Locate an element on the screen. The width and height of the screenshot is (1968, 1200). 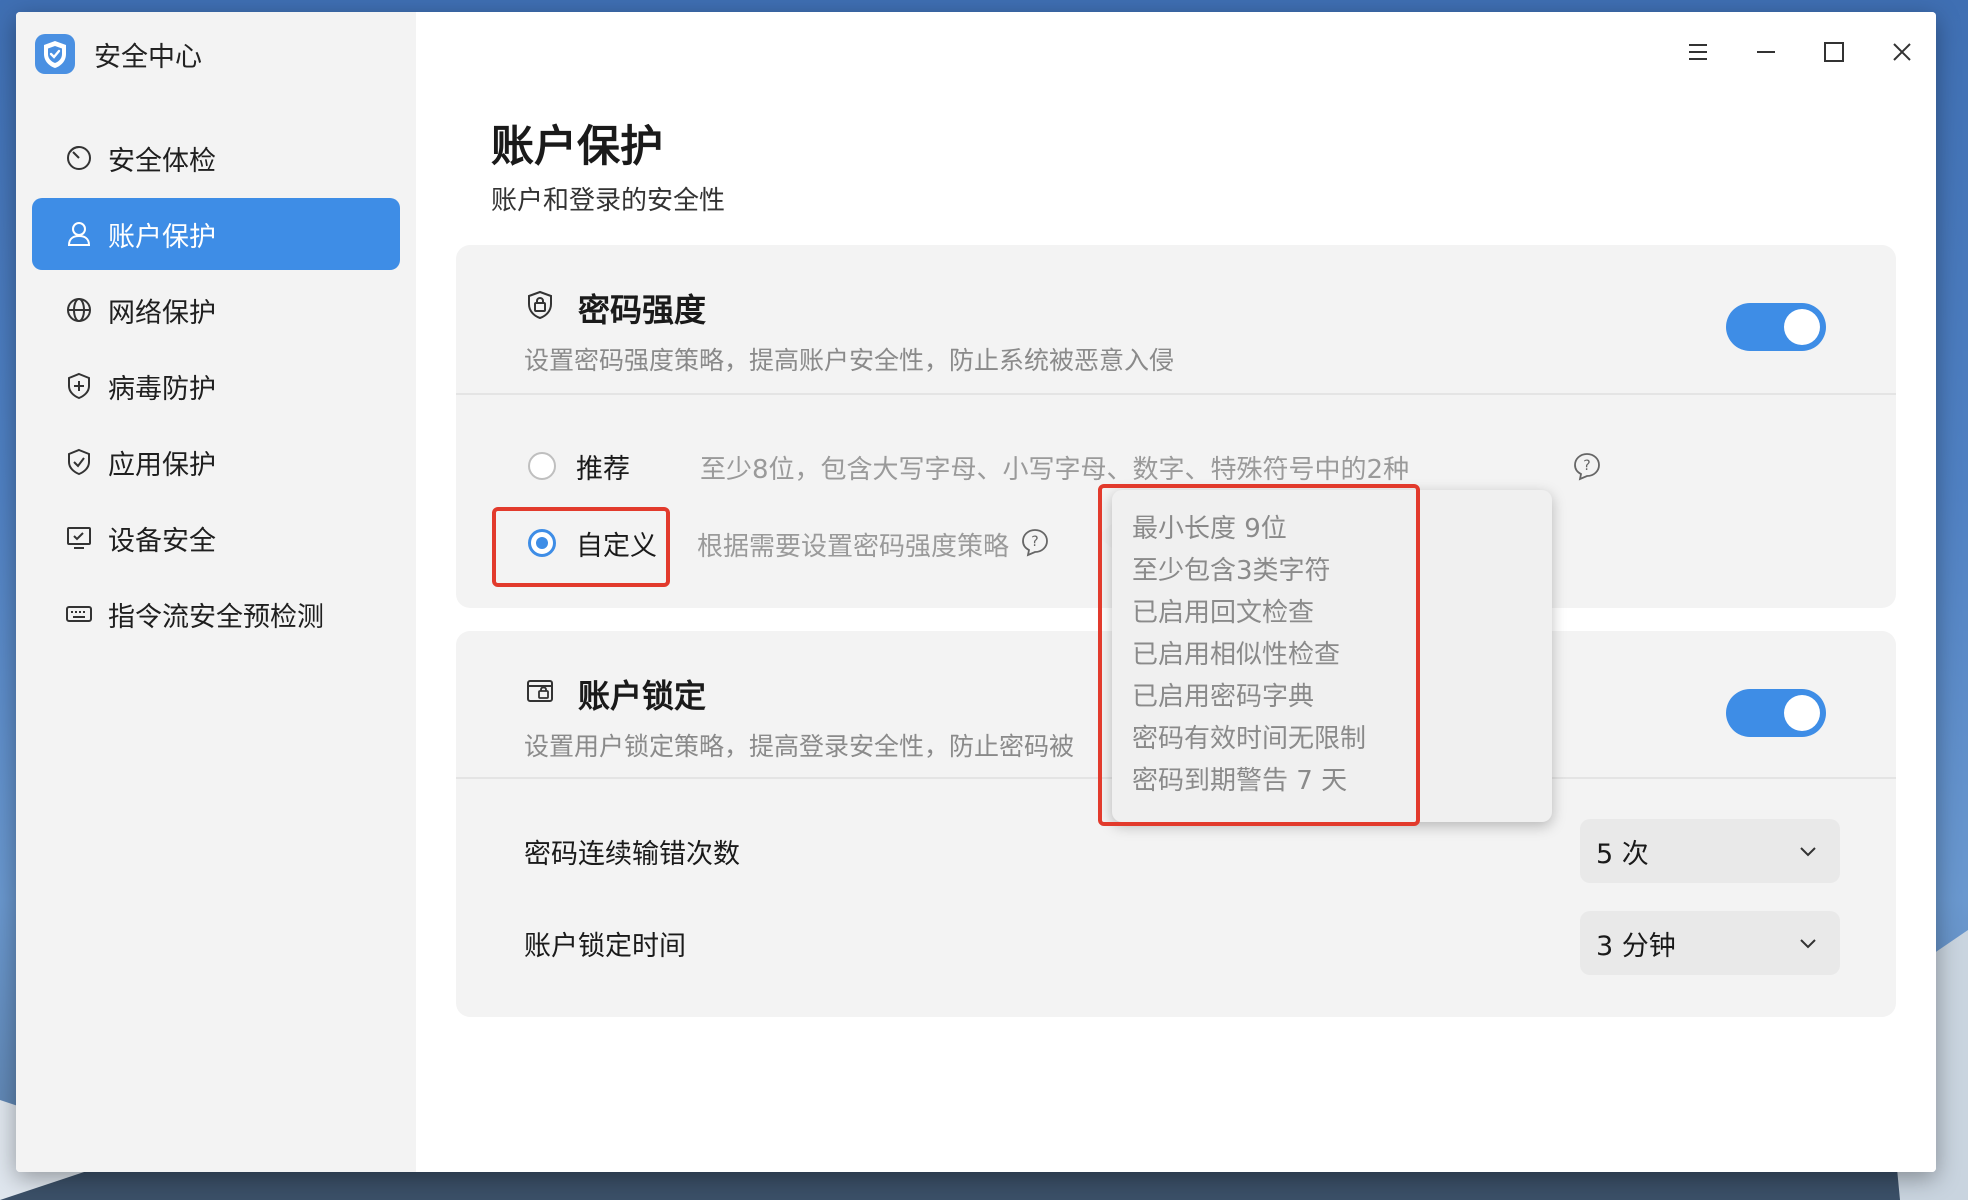
setting-label: 账户锁定时间 is located at coordinates (605, 946).